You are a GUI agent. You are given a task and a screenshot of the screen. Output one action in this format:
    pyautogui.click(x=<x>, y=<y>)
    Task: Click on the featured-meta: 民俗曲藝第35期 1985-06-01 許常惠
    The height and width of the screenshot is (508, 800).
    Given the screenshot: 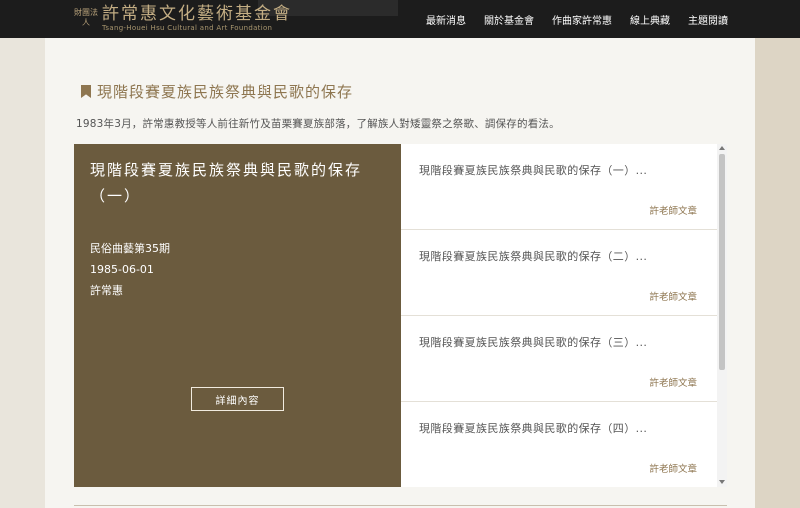 What is the action you would take?
    pyautogui.click(x=130, y=269)
    